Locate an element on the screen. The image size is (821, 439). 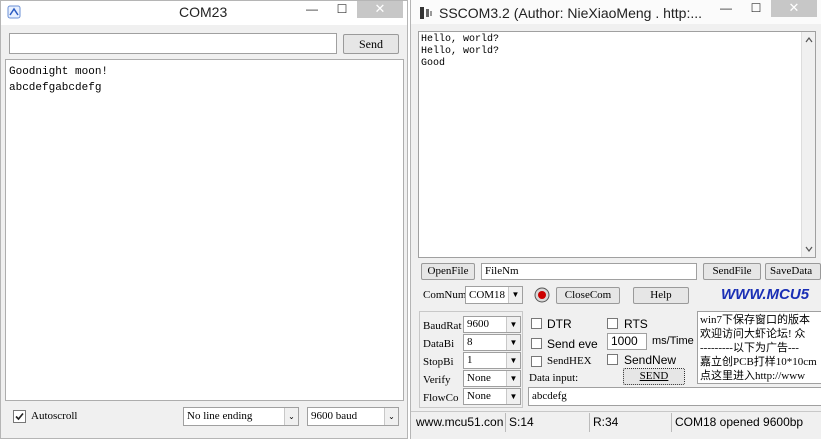
send-every-unit: ms/Time is located at coordinates (673, 341).